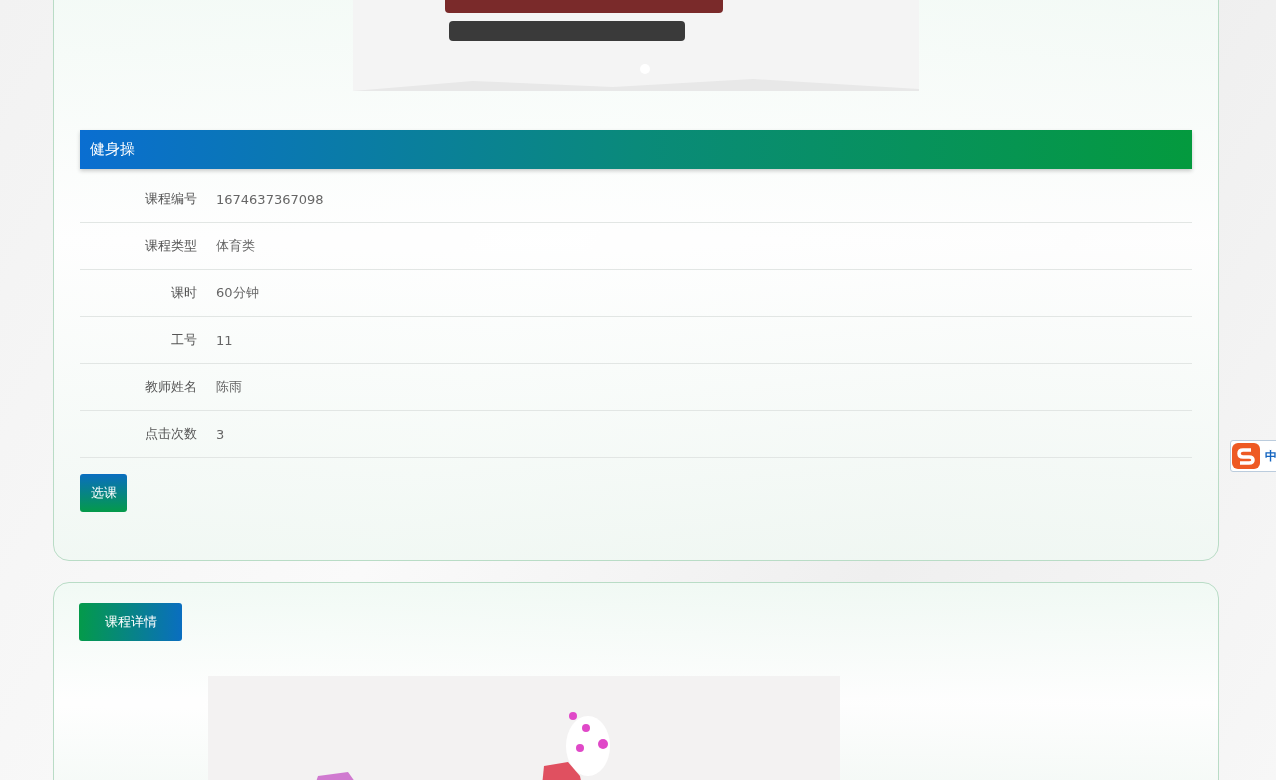  What do you see at coordinates (103, 493) in the screenshot?
I see `select-course-button: 选课` at bounding box center [103, 493].